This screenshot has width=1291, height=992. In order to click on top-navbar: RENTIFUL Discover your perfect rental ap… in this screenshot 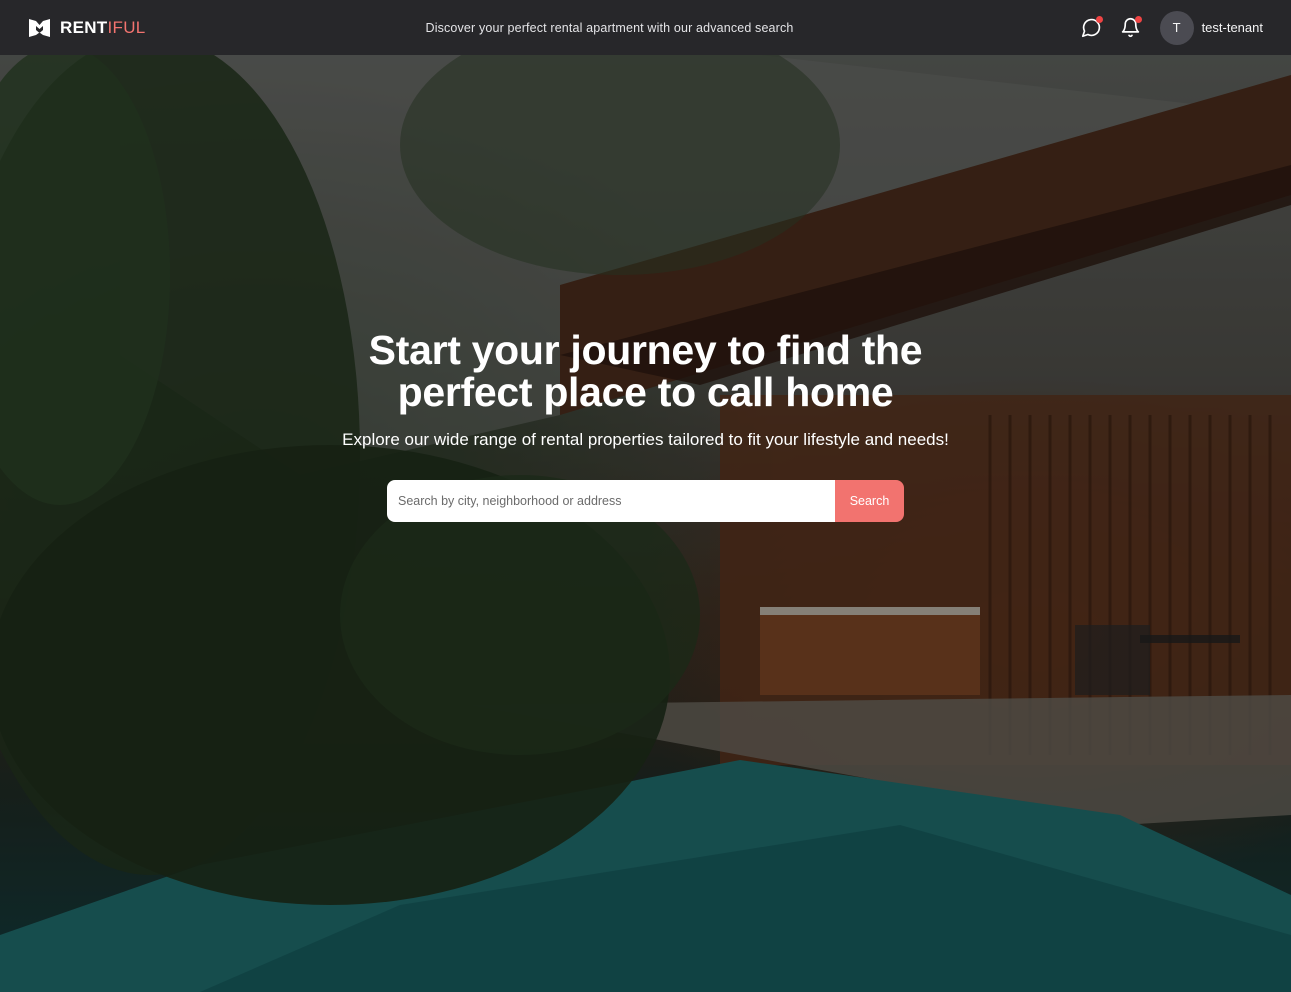, I will do `click(645, 27)`.